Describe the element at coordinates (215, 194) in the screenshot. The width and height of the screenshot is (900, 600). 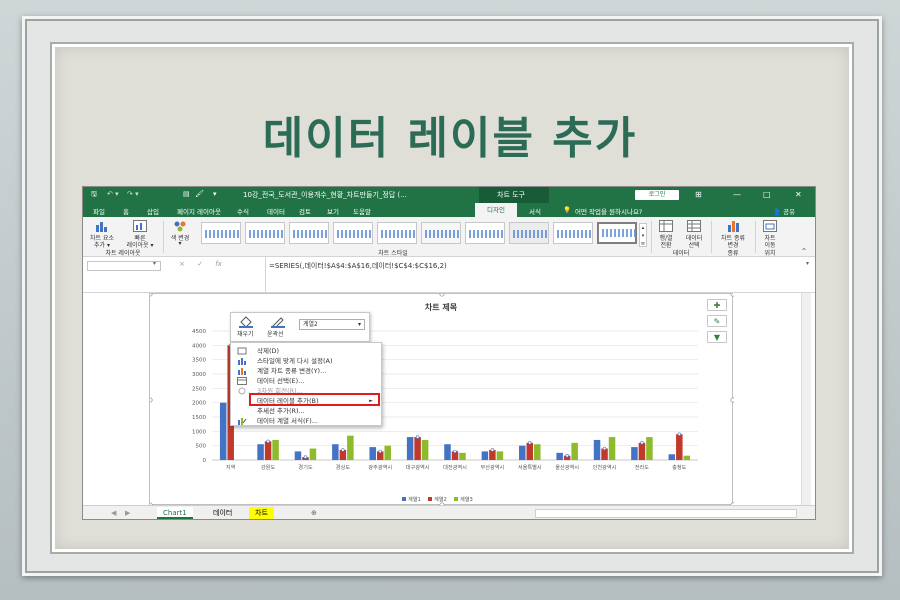
I see `customize-qat-icon: ▾` at that location.